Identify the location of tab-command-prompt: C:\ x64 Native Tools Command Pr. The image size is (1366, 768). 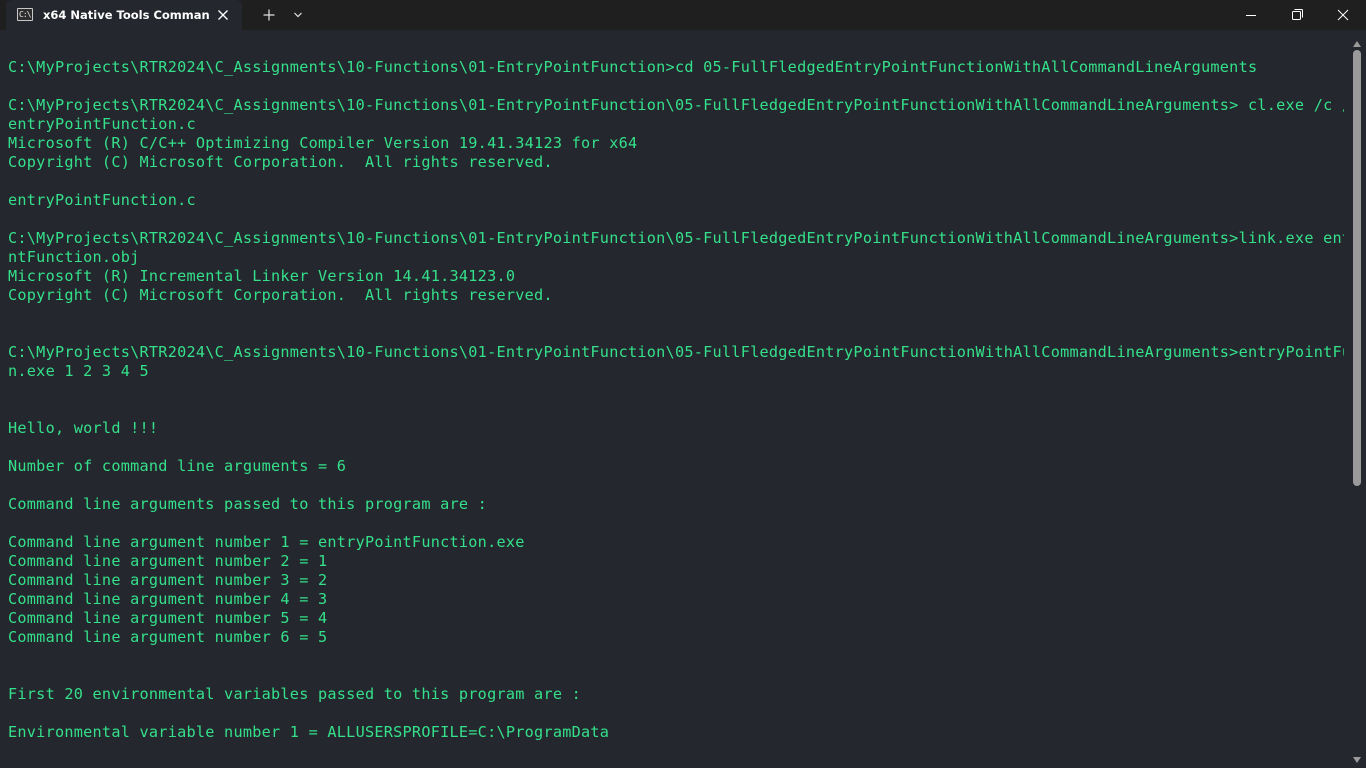
(124, 15).